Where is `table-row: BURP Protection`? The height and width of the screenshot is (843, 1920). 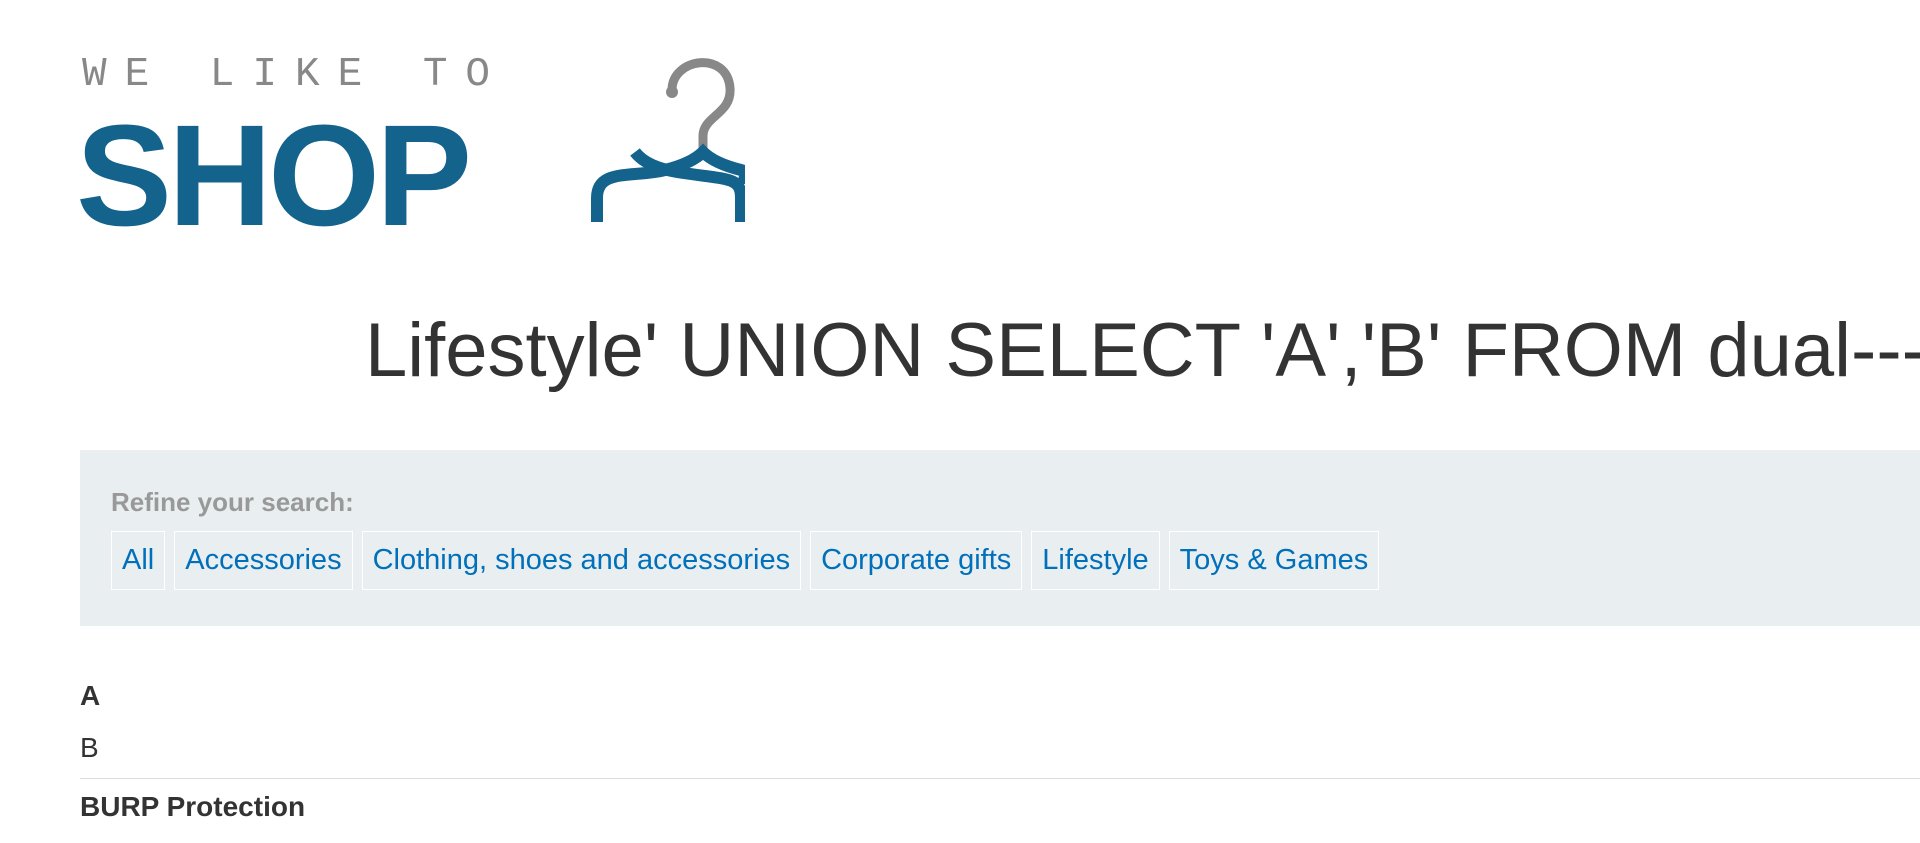 table-row: BURP Protection is located at coordinates (1000, 806).